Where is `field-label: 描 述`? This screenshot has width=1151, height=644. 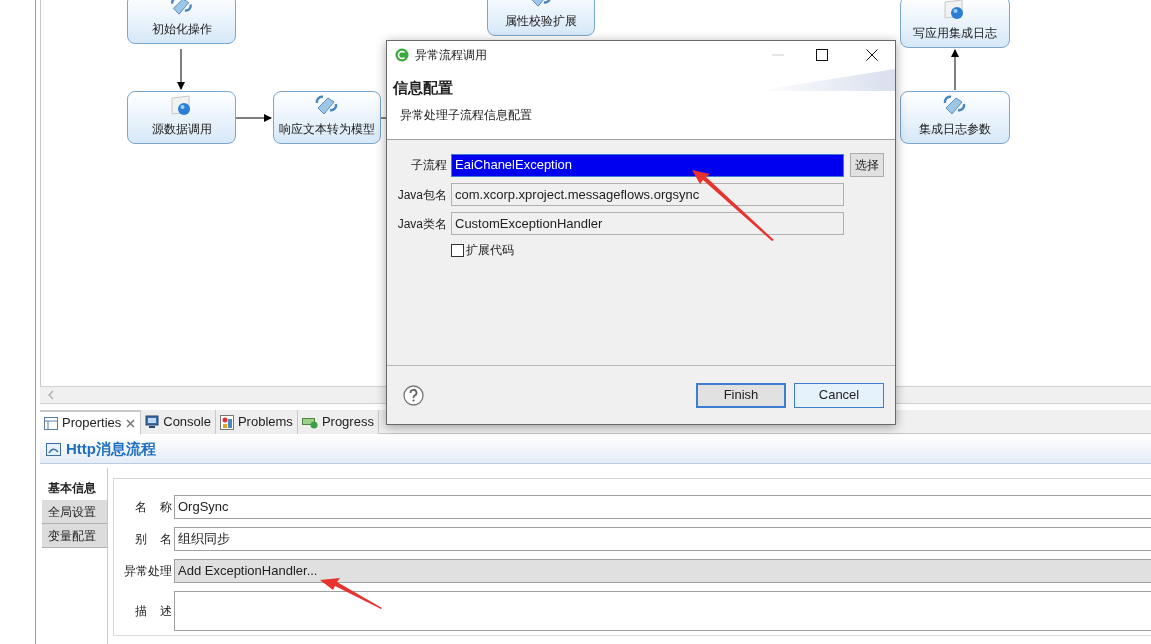 field-label: 描 述 is located at coordinates (153, 611).